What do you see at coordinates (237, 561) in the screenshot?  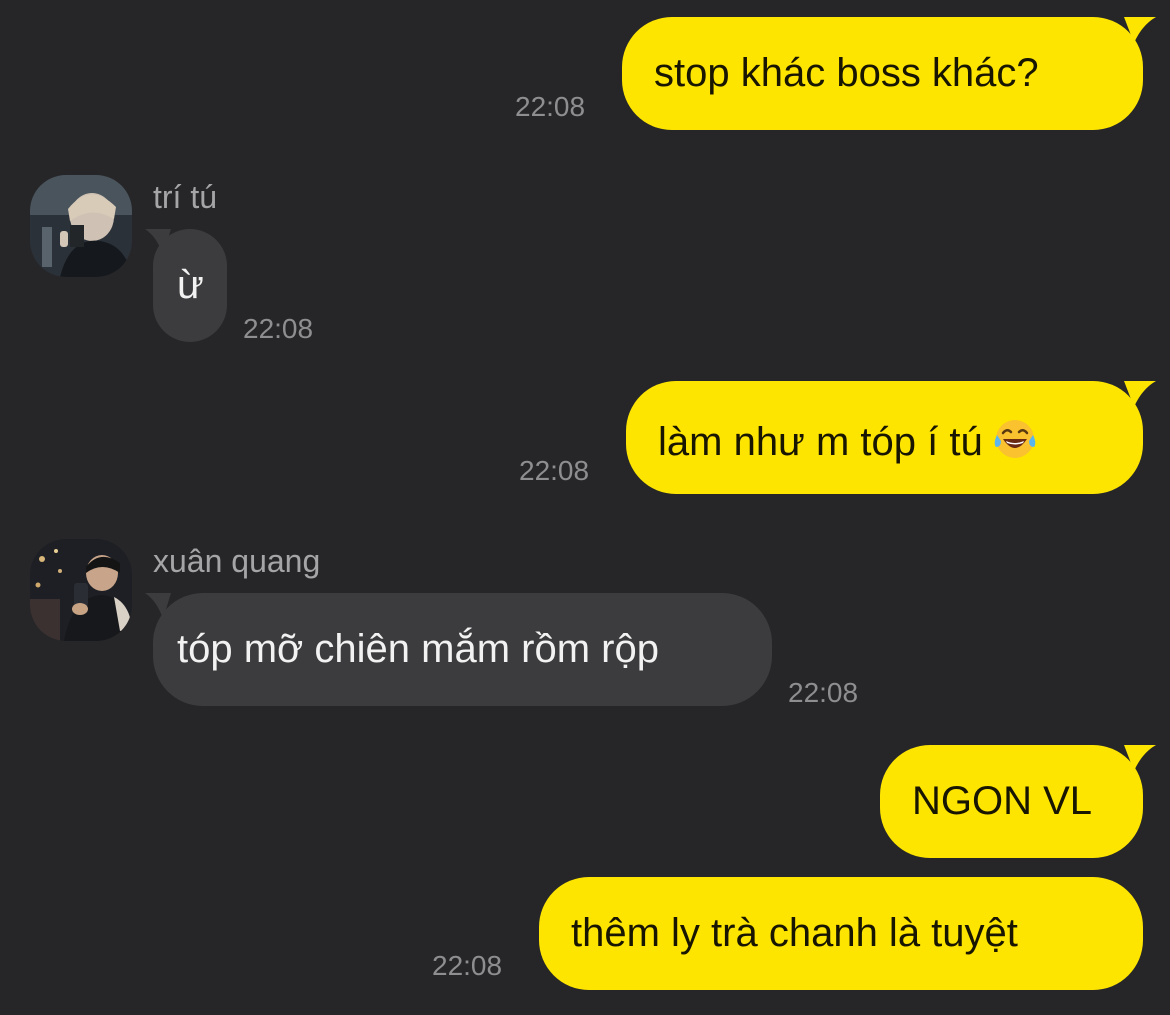 I see `sender-name: xuân quang` at bounding box center [237, 561].